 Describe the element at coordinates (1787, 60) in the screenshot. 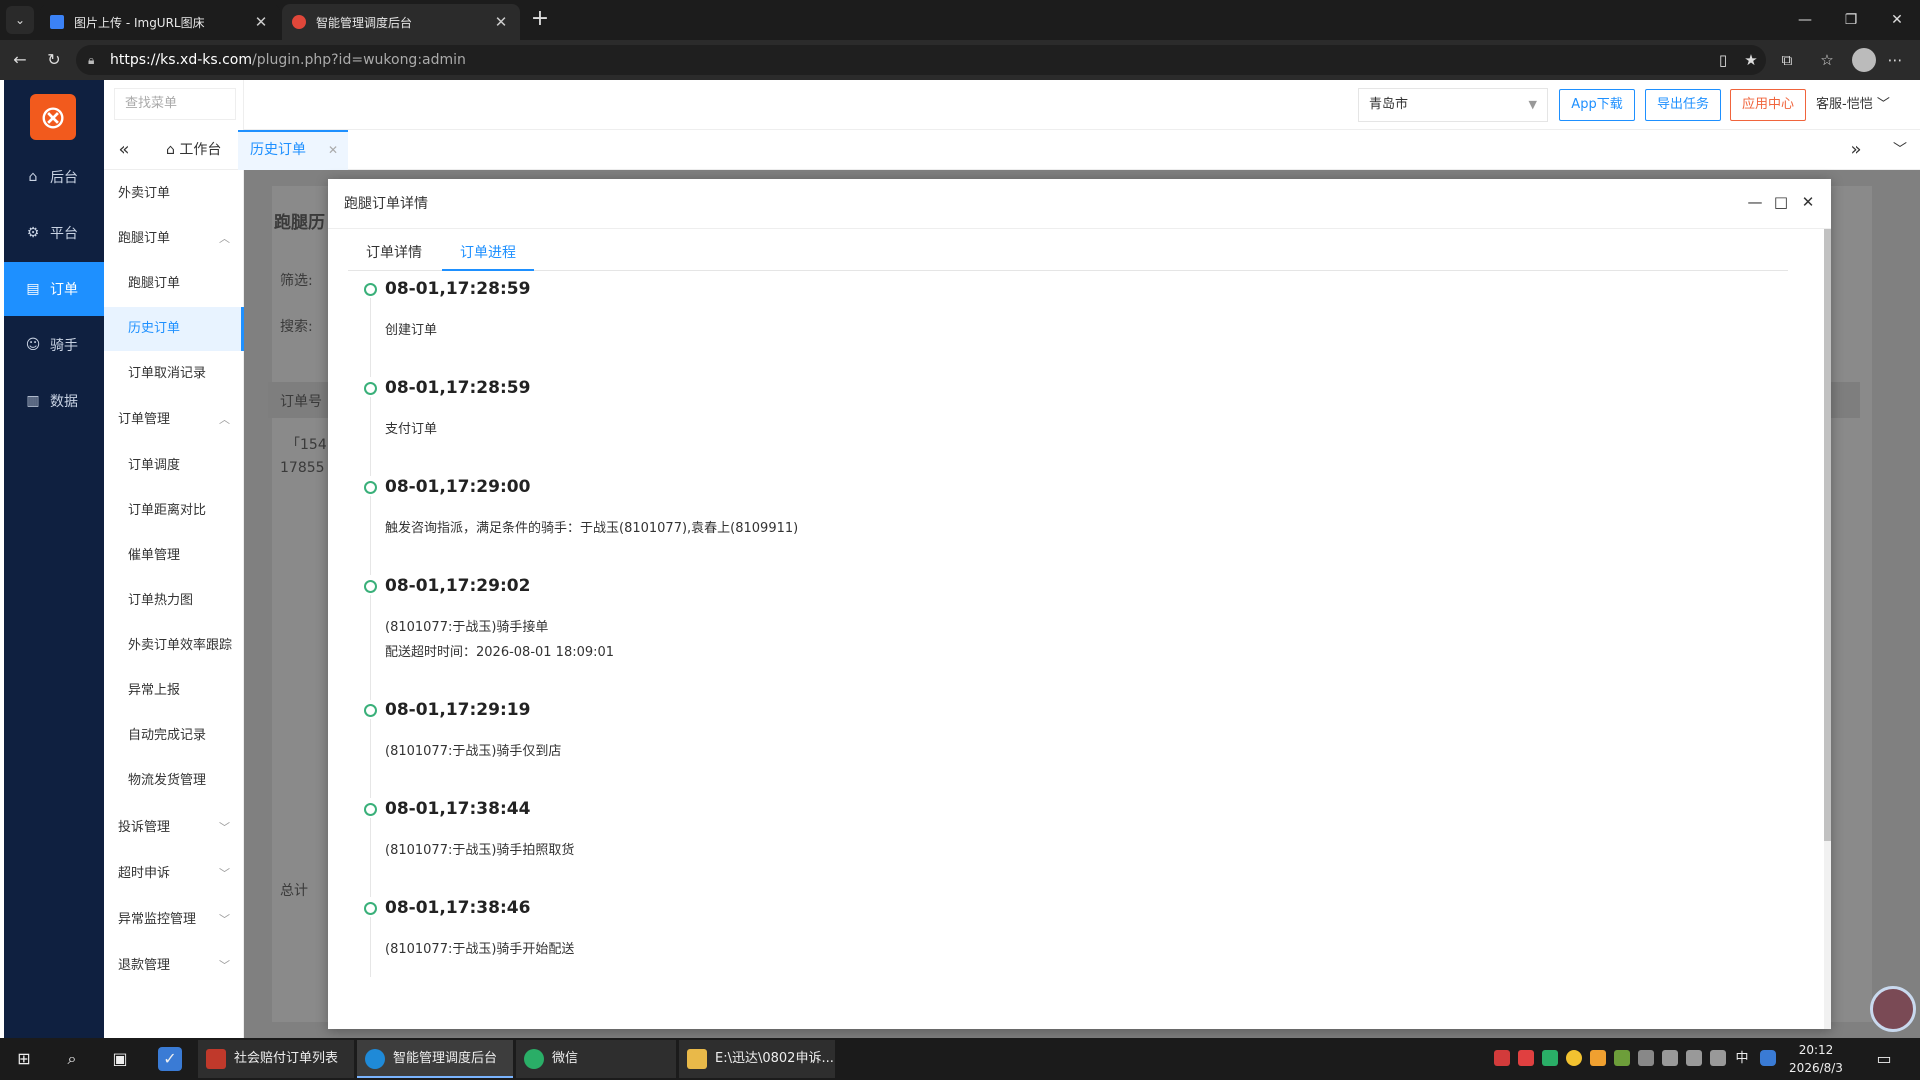

I see `extensions-icon: ⧉` at that location.